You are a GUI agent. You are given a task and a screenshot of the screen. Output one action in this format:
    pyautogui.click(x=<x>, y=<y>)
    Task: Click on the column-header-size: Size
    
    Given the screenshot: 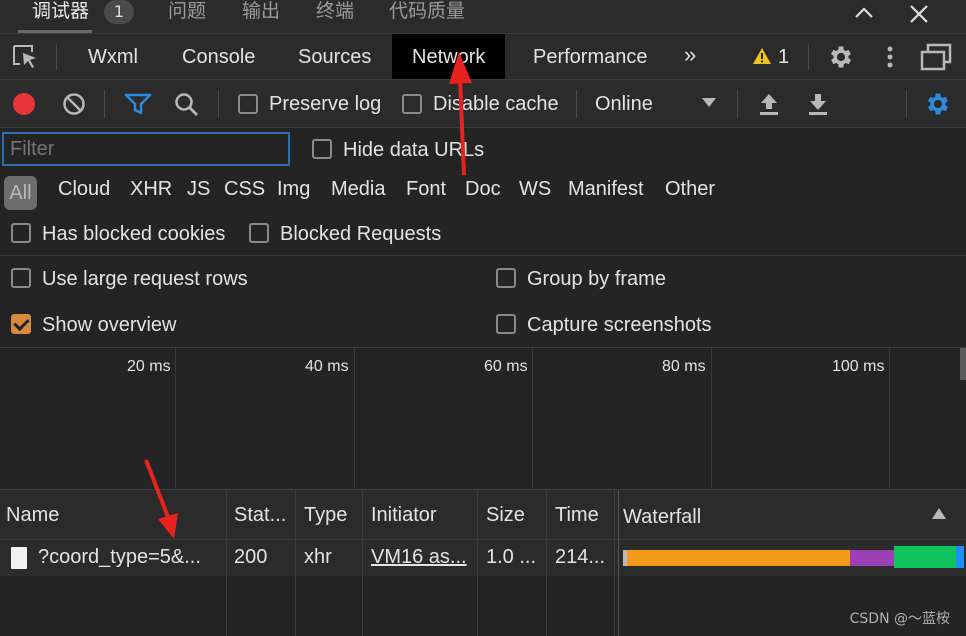 What is the action you would take?
    pyautogui.click(x=505, y=515)
    